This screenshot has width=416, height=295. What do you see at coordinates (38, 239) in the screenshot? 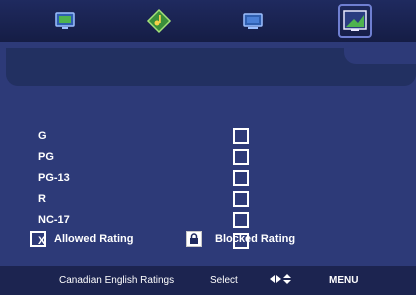
I see `allowed-rating-icon` at bounding box center [38, 239].